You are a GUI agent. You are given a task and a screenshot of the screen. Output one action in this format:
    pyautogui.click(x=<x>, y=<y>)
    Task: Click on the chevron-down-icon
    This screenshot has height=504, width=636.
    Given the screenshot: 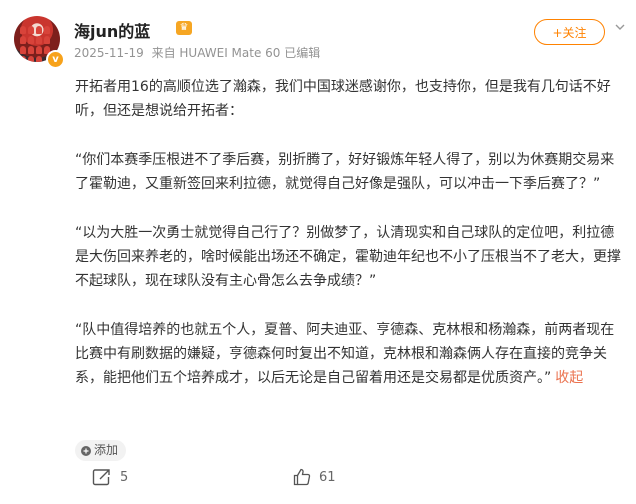 What is the action you would take?
    pyautogui.click(x=620, y=27)
    